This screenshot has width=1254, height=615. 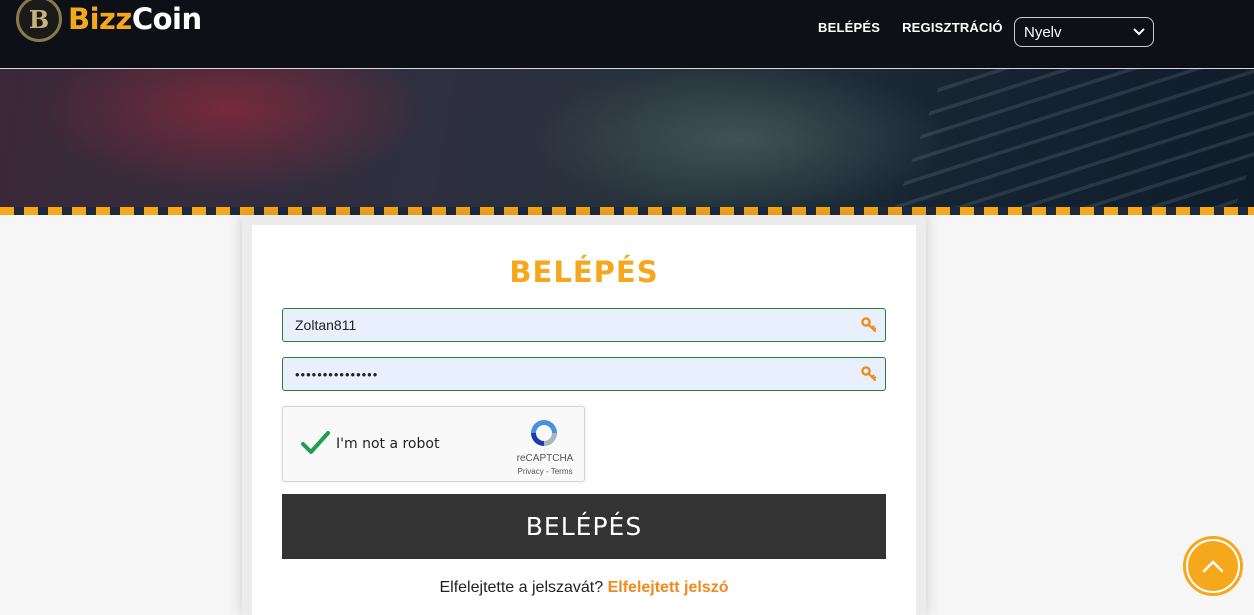 I want to click on logo-text-coin: Coin, so click(x=166, y=19).